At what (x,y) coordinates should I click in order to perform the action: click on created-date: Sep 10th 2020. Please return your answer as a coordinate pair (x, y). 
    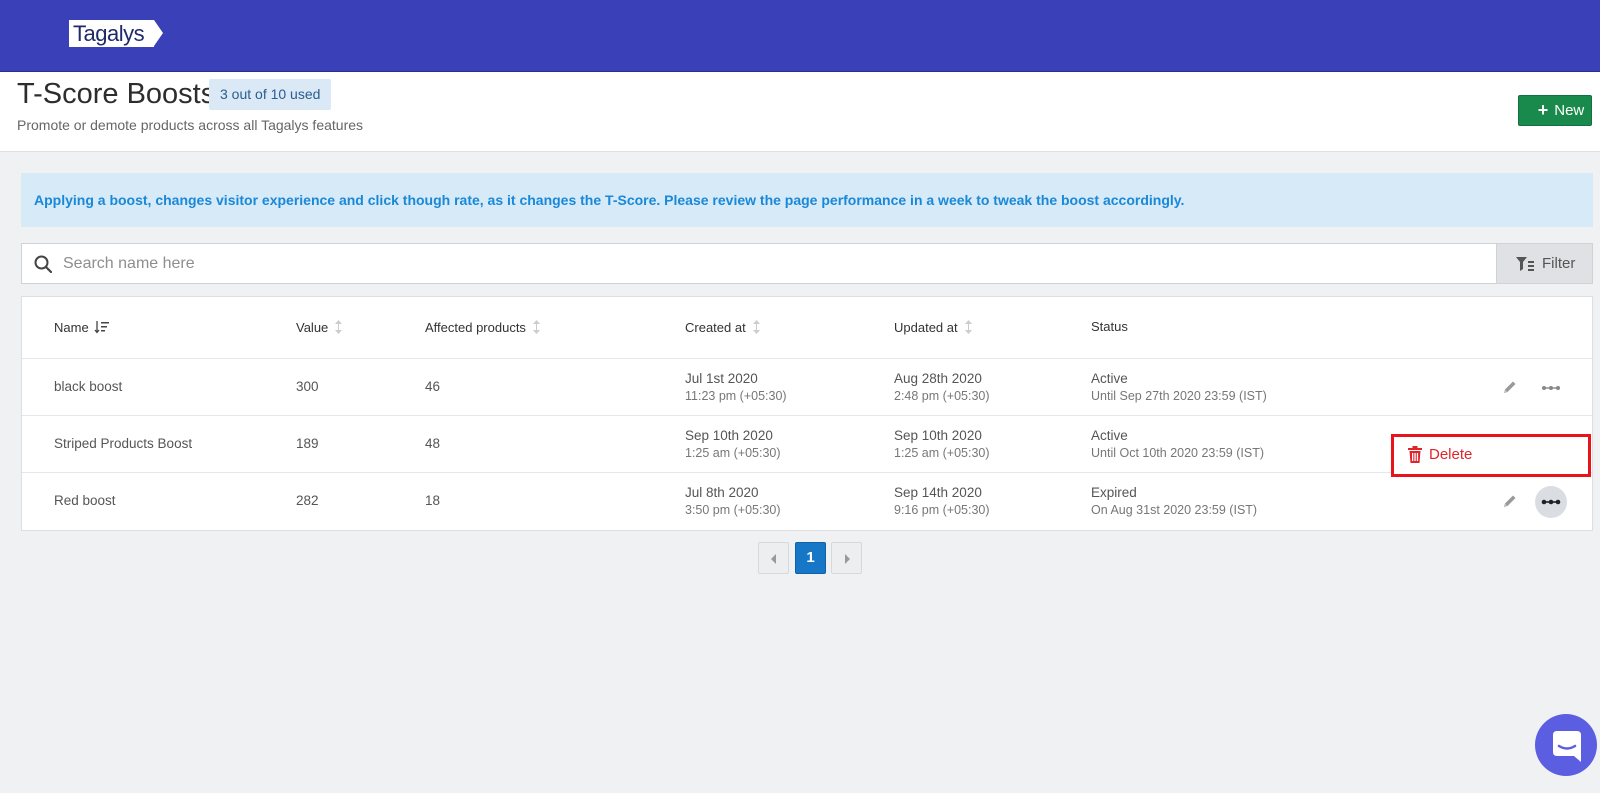
    Looking at the image, I should click on (729, 435).